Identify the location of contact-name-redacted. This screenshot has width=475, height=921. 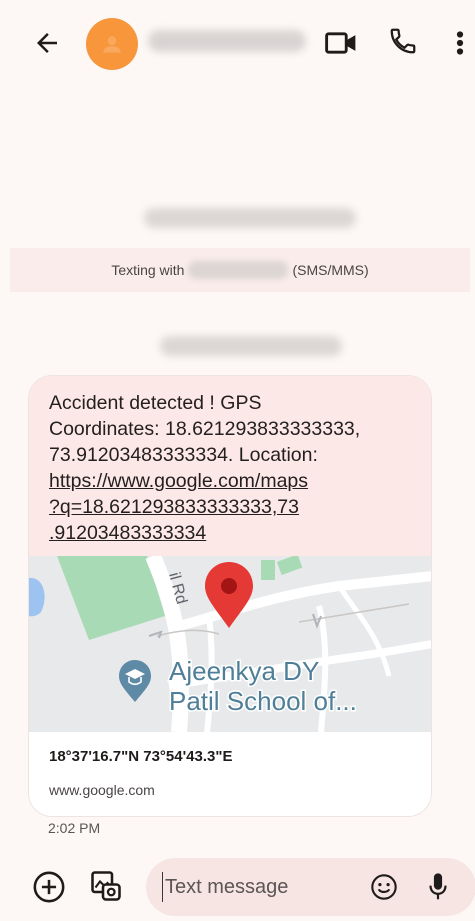
(227, 41).